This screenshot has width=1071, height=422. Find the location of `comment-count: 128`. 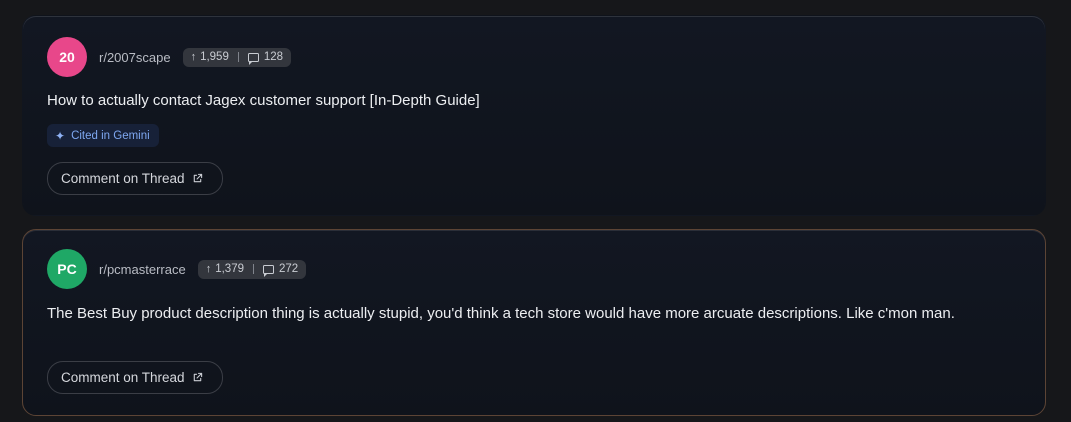

comment-count: 128 is located at coordinates (273, 57).